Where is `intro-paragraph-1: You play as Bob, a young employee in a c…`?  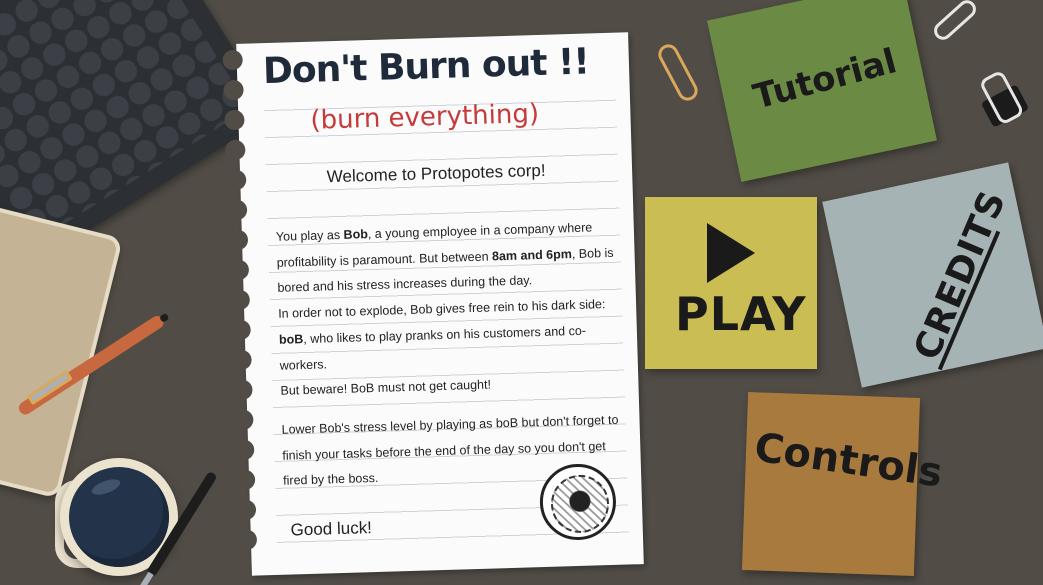 intro-paragraph-1: You play as Bob, a young employee in a c… is located at coordinates (444, 258).